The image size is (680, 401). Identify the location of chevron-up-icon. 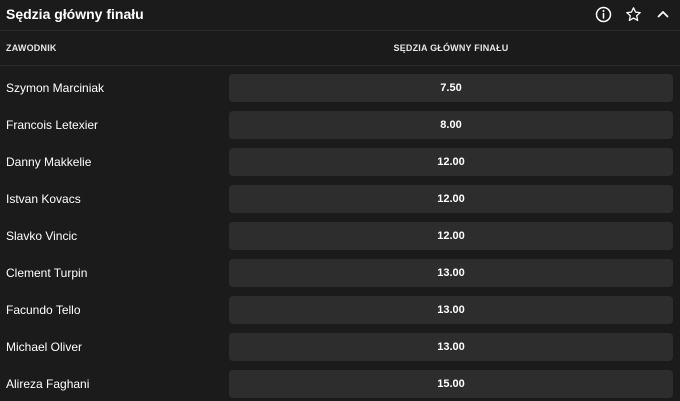
(663, 14).